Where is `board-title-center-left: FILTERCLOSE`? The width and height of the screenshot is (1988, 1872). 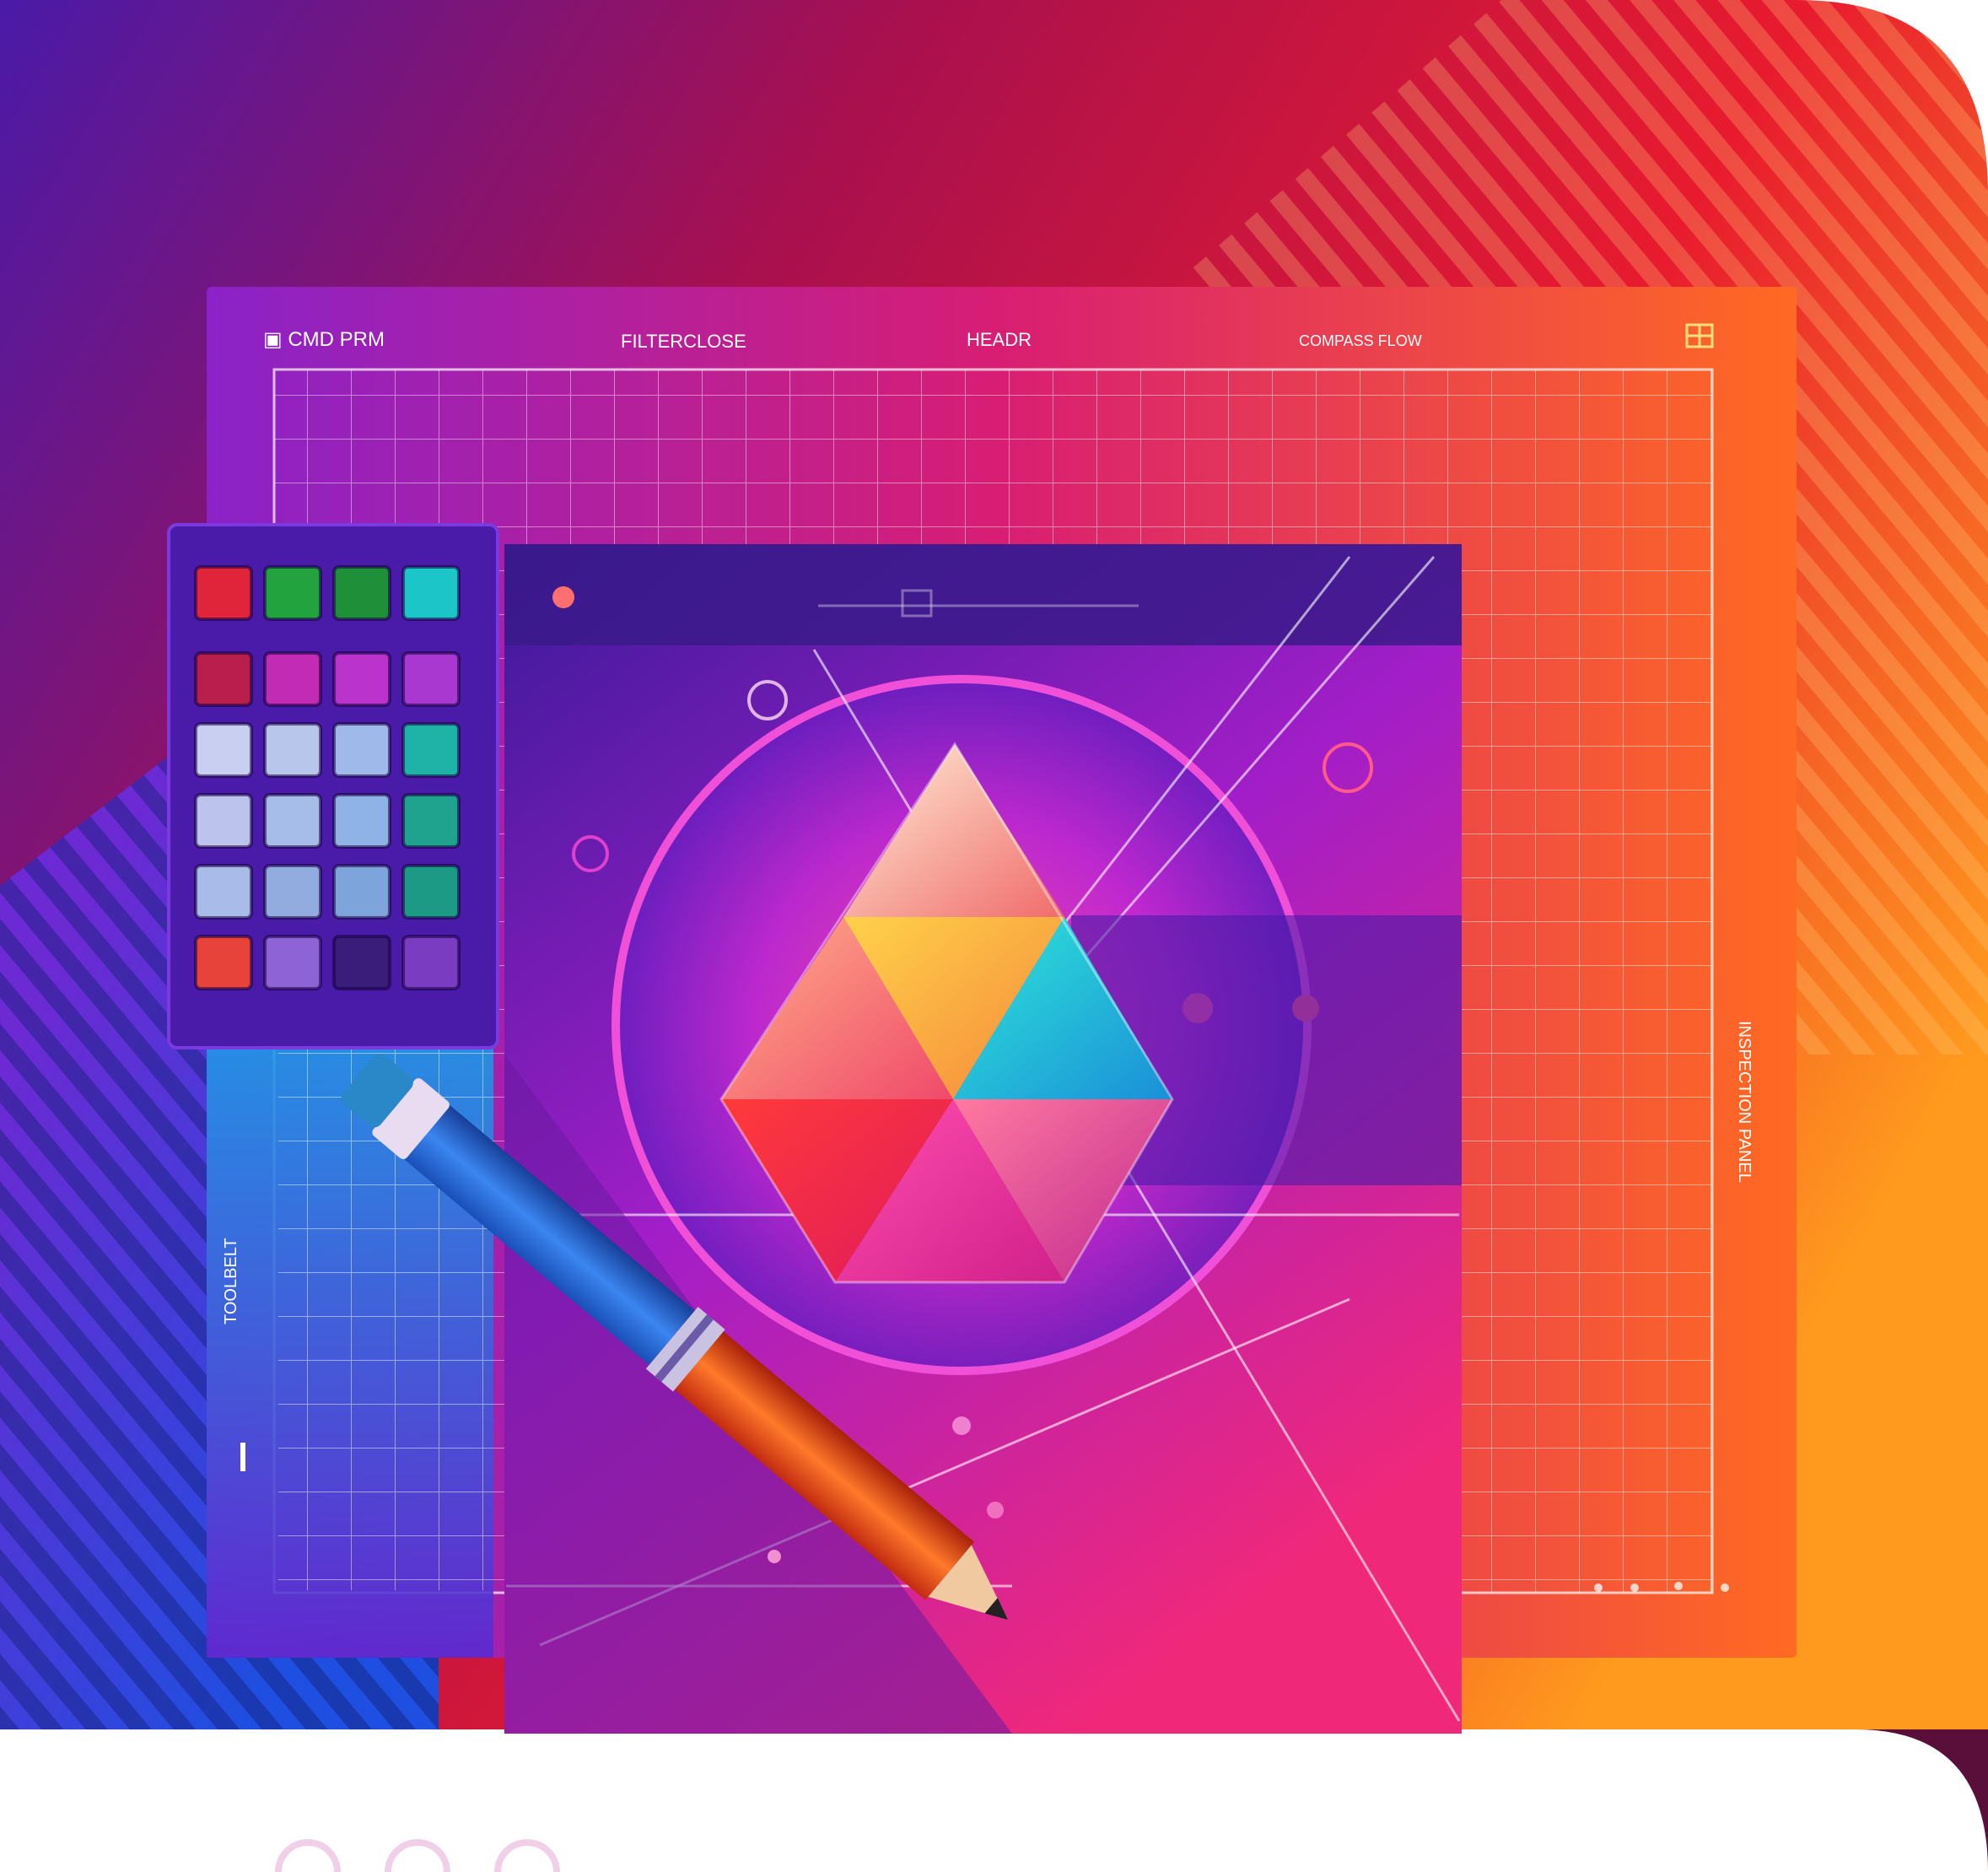
board-title-center-left: FILTERCLOSE is located at coordinates (683, 341).